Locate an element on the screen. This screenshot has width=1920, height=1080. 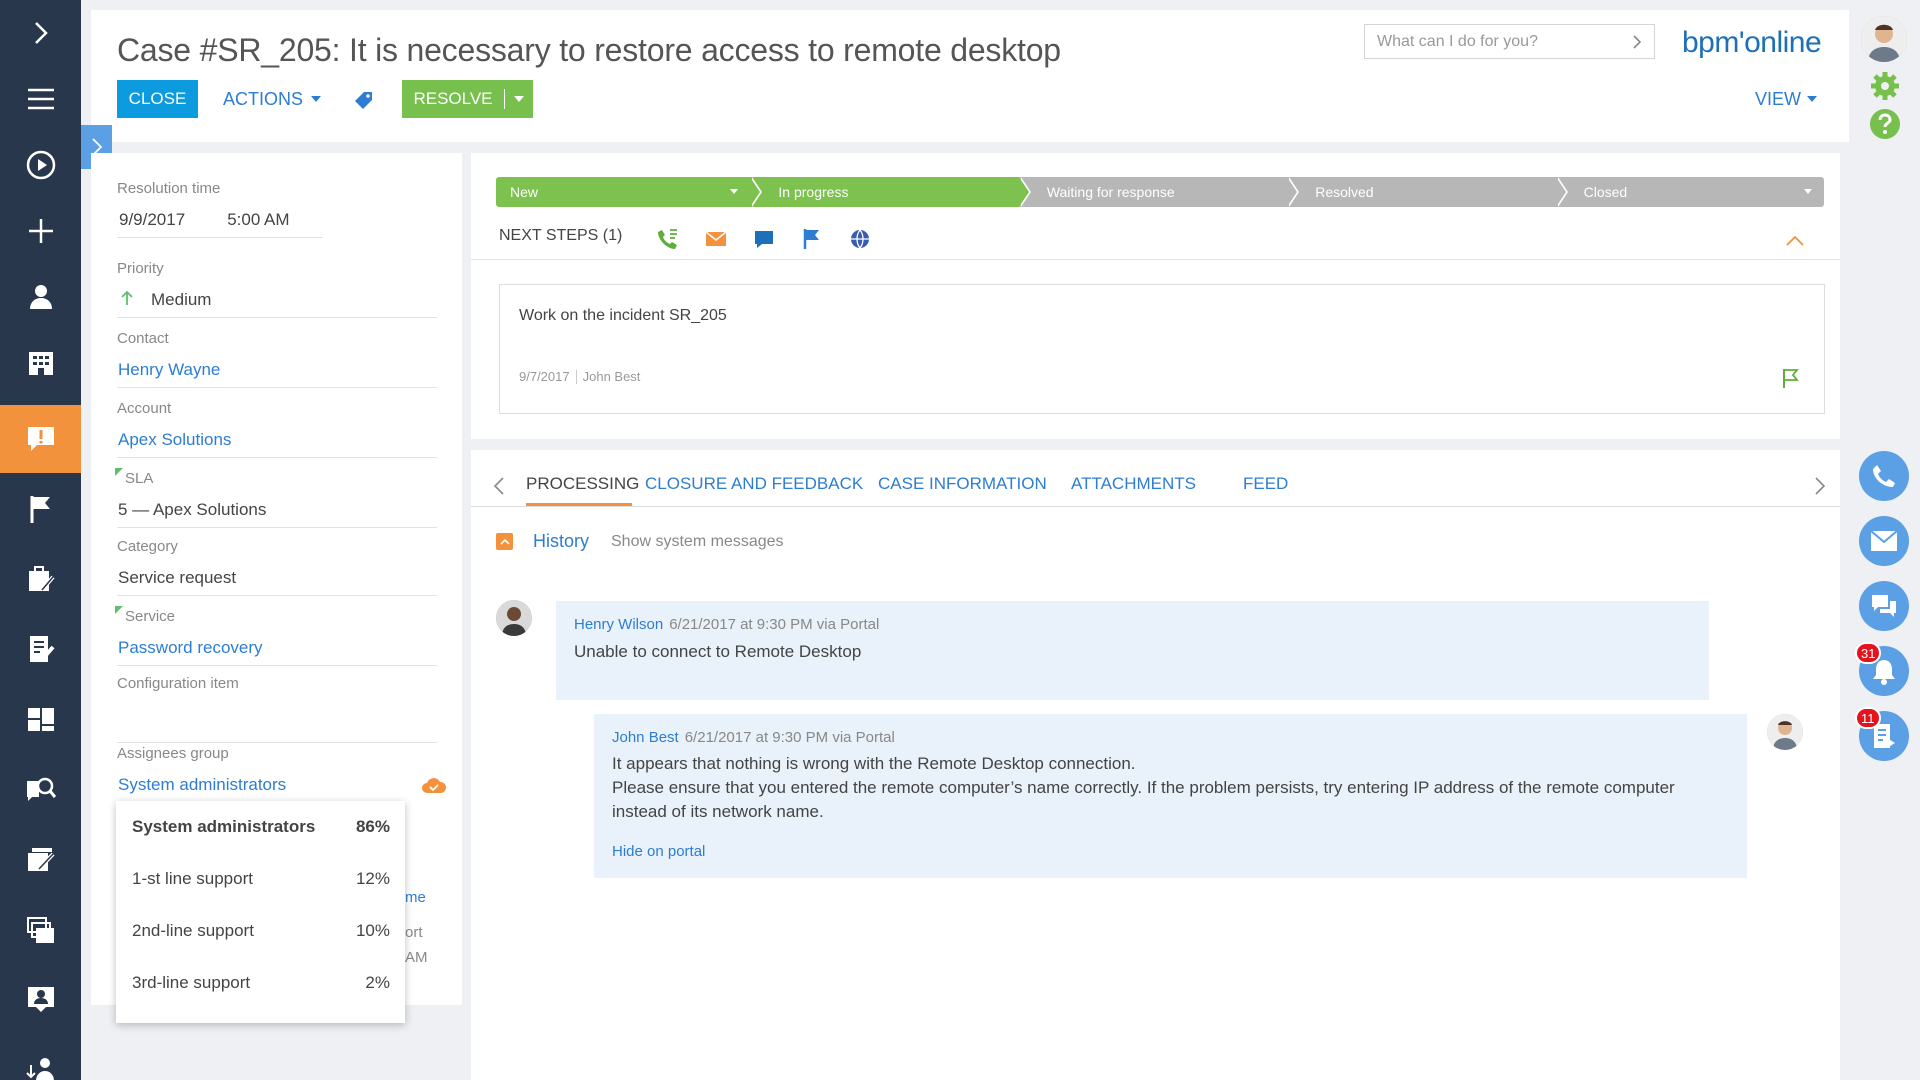
assignee-option: 1-st line support 12% is located at coordinates (260, 879).